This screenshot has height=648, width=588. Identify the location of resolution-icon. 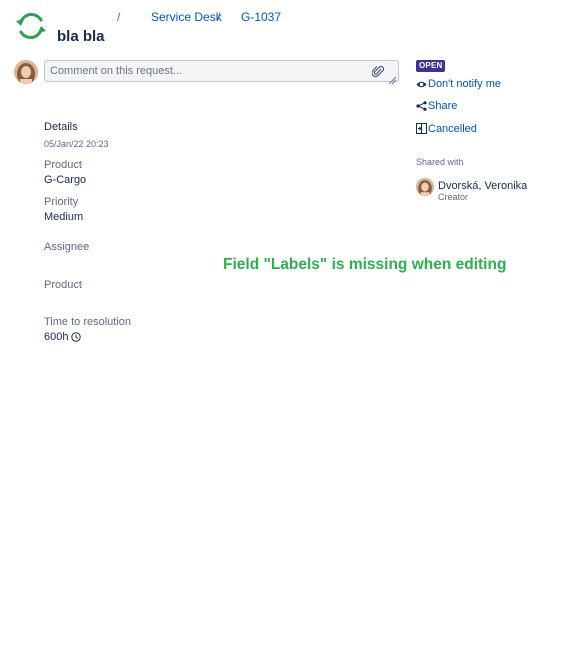
(421, 128).